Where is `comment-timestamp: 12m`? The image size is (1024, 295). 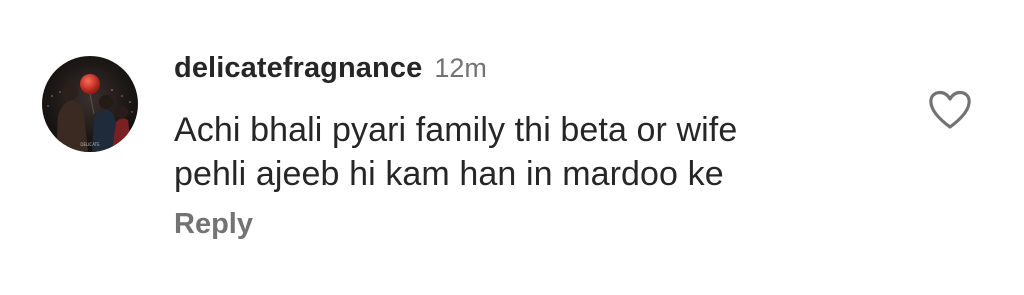 comment-timestamp: 12m is located at coordinates (460, 68).